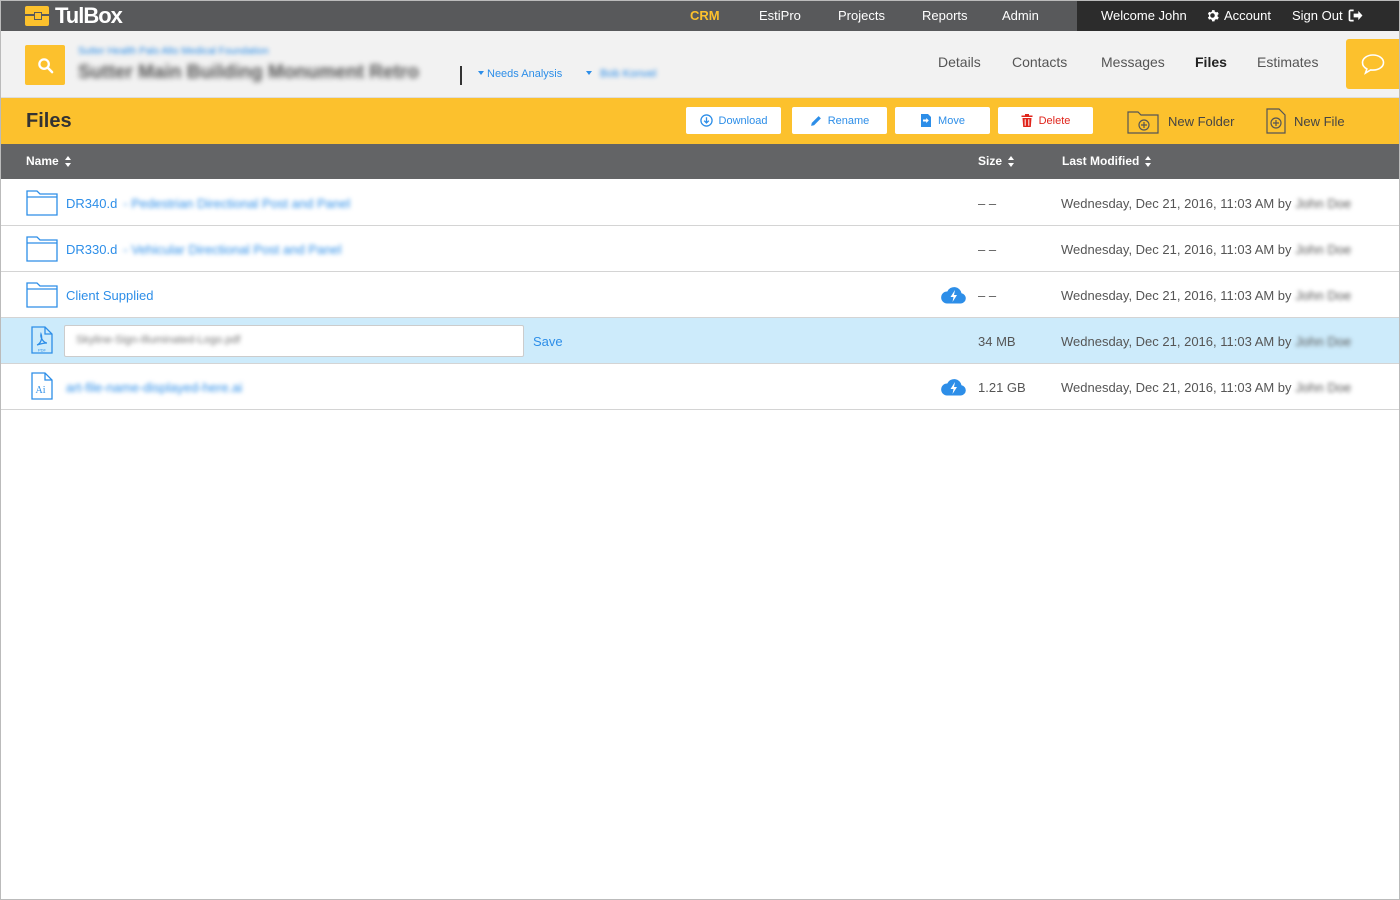 This screenshot has width=1400, height=900. I want to click on file-description: - Pedestrian Directional Post and Panel, so click(237, 203).